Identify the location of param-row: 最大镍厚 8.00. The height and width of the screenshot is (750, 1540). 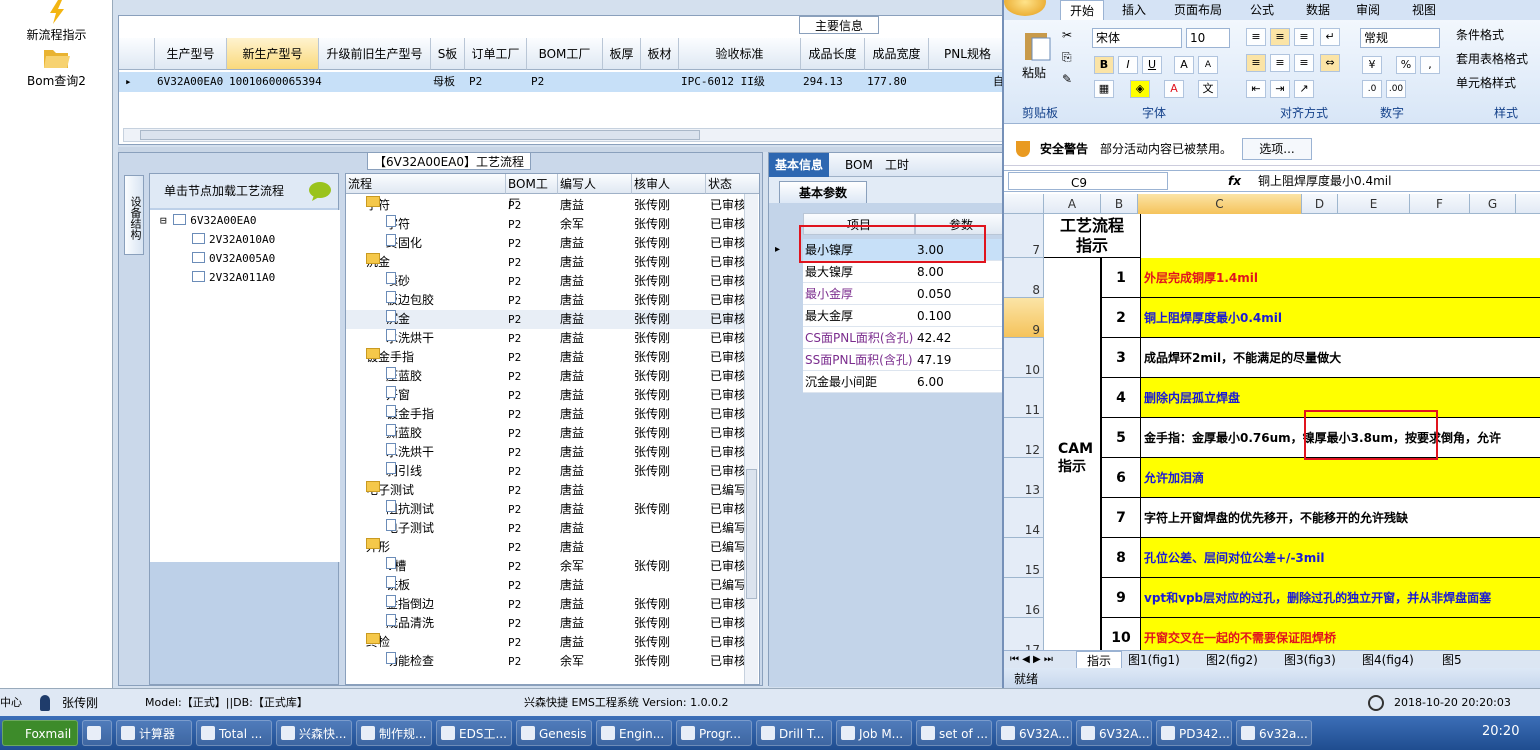
(905, 272).